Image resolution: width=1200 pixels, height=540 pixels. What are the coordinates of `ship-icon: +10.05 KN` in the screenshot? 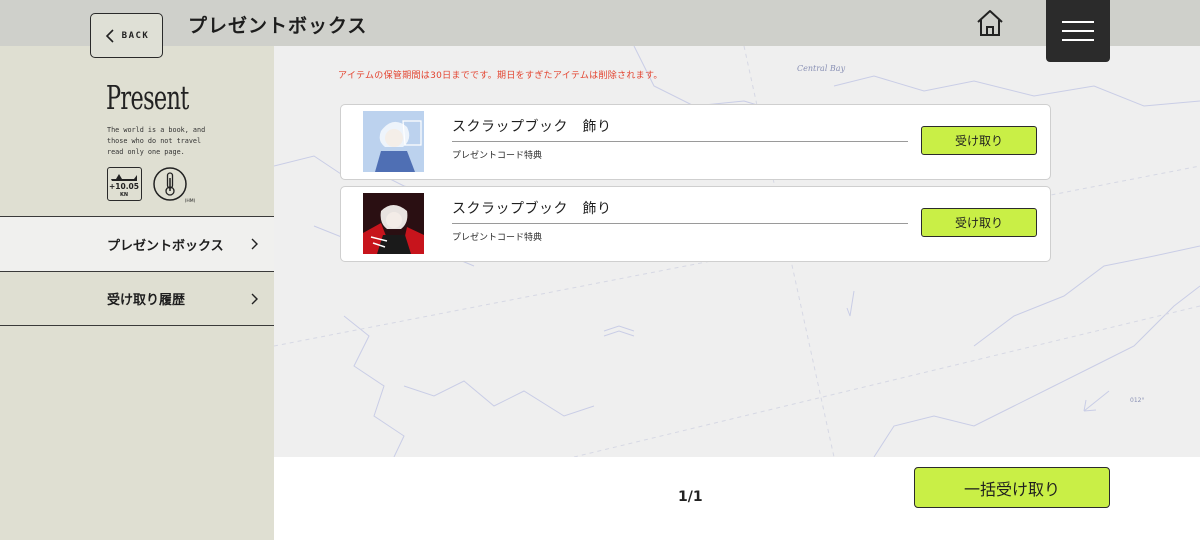 It's located at (124, 186).